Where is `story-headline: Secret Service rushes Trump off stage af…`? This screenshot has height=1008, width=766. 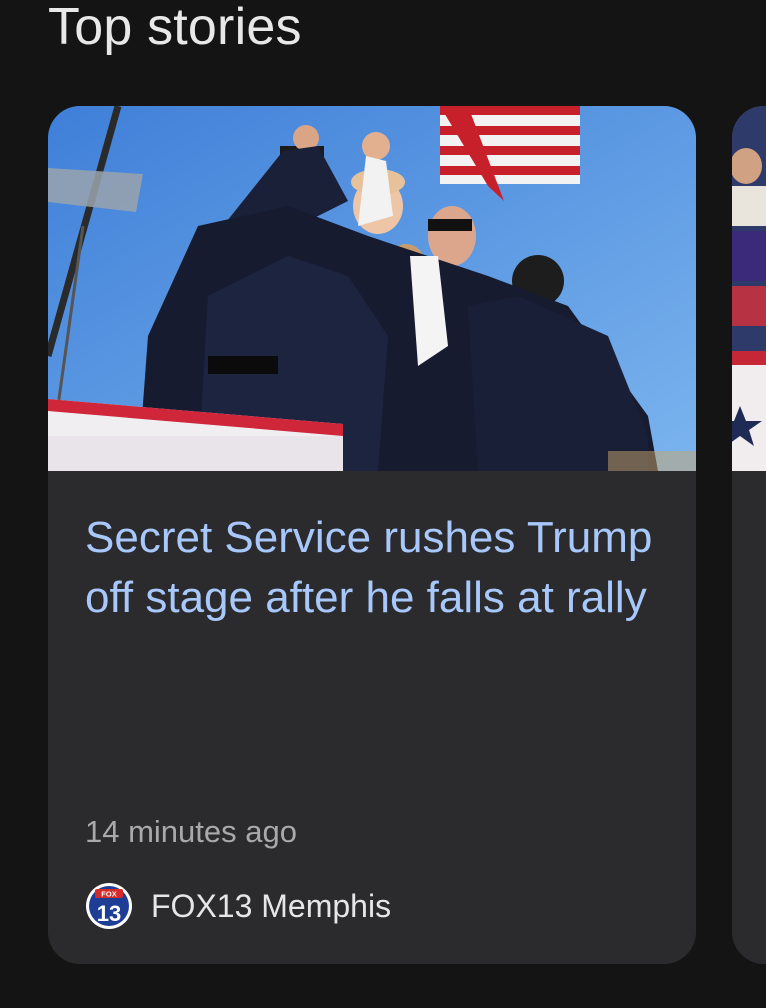
story-headline: Secret Service rushes Trump off stage af… is located at coordinates (375, 568).